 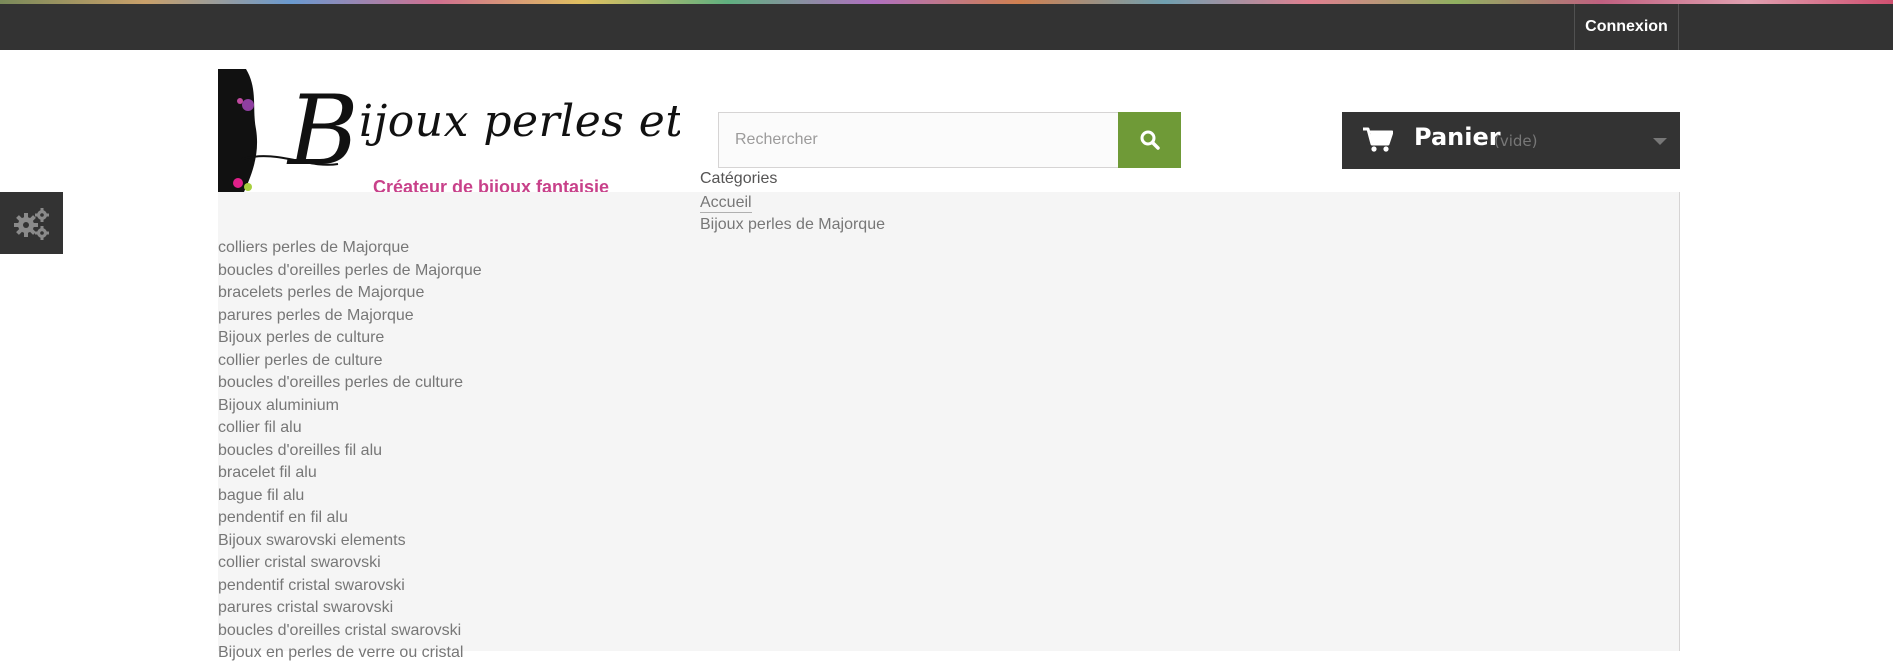 I want to click on settings-toggle-button, so click(x=31, y=223).